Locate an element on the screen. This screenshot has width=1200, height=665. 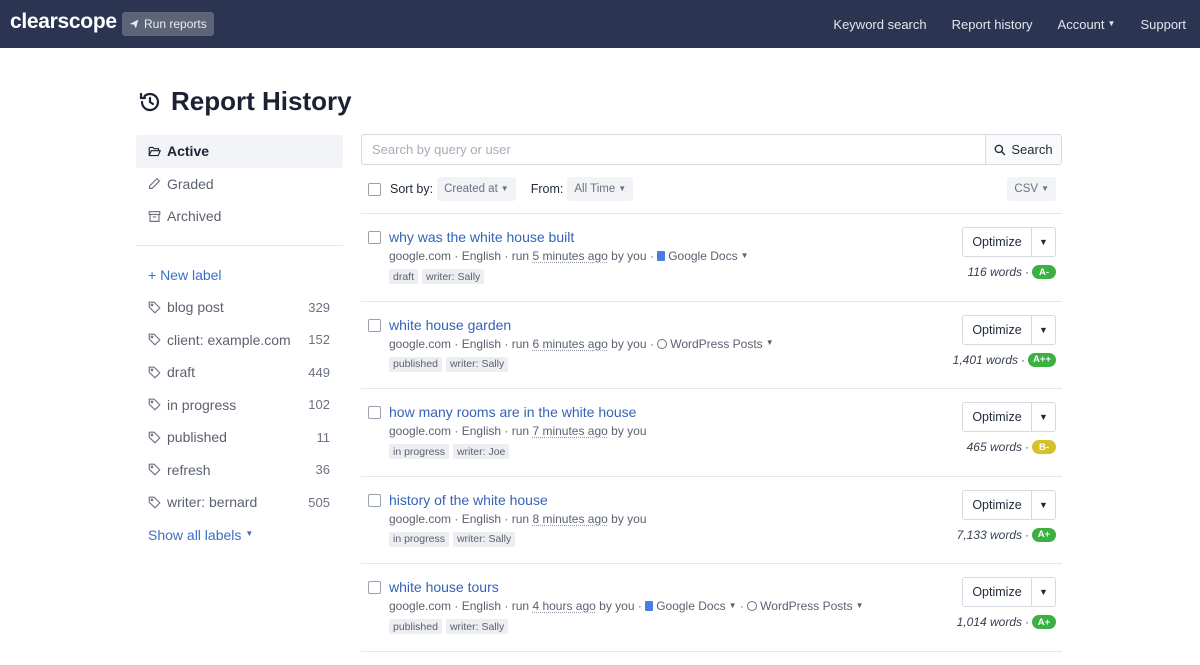
search-button: Search is located at coordinates (1023, 149).